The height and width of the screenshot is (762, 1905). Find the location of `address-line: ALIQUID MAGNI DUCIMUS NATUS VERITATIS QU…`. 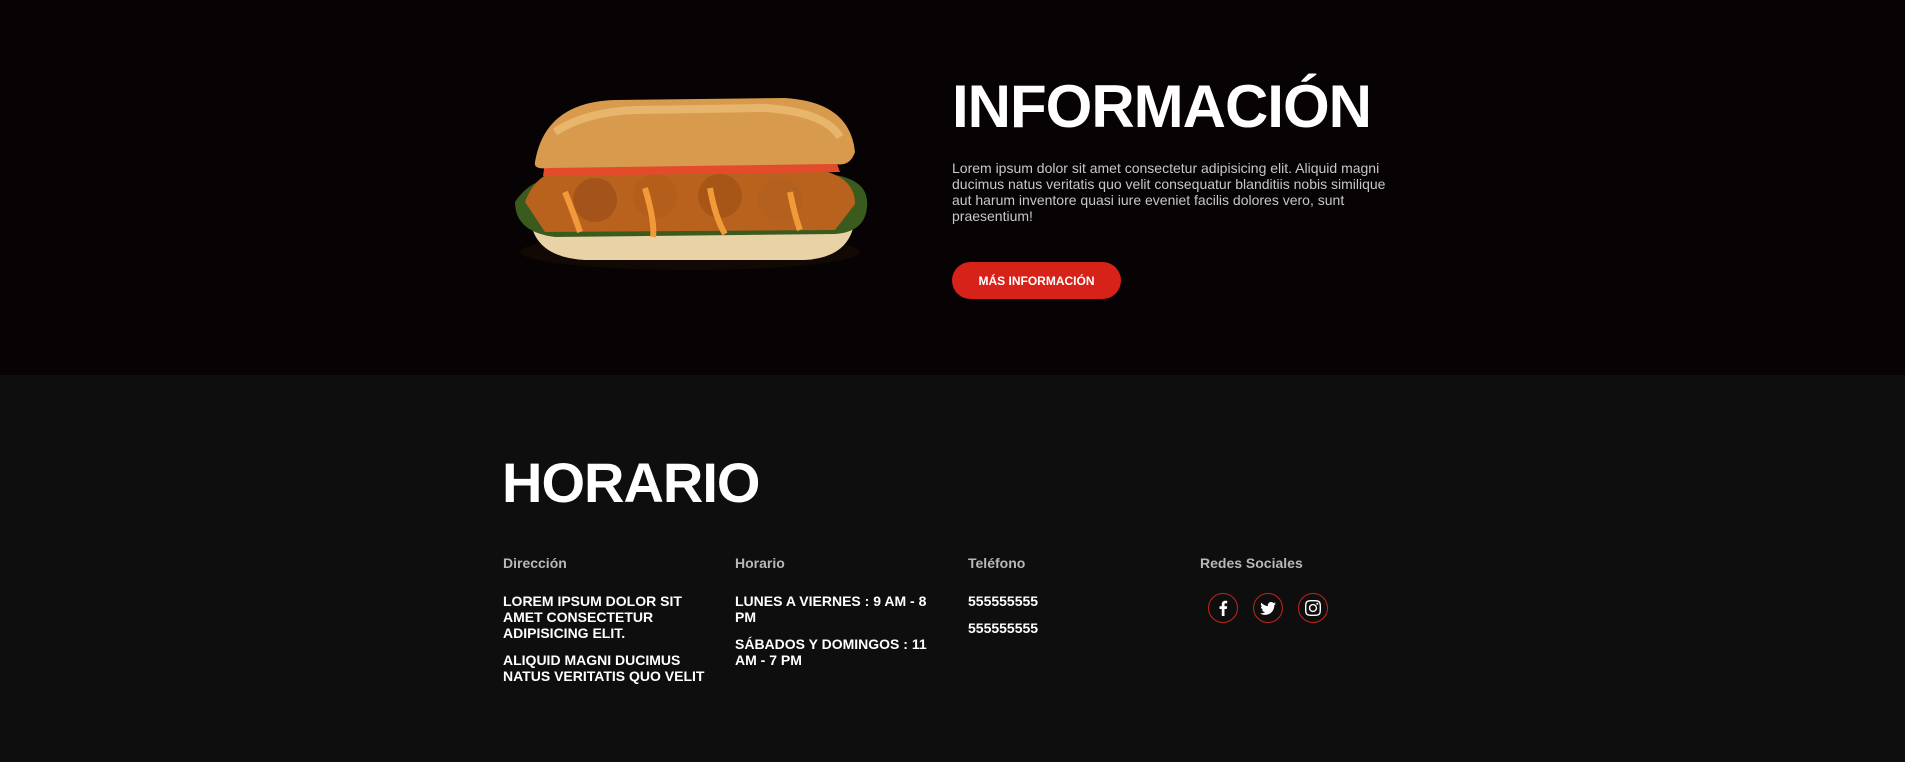

address-line: ALIQUID MAGNI DUCIMUS NATUS VERITATIS QU… is located at coordinates (604, 668).